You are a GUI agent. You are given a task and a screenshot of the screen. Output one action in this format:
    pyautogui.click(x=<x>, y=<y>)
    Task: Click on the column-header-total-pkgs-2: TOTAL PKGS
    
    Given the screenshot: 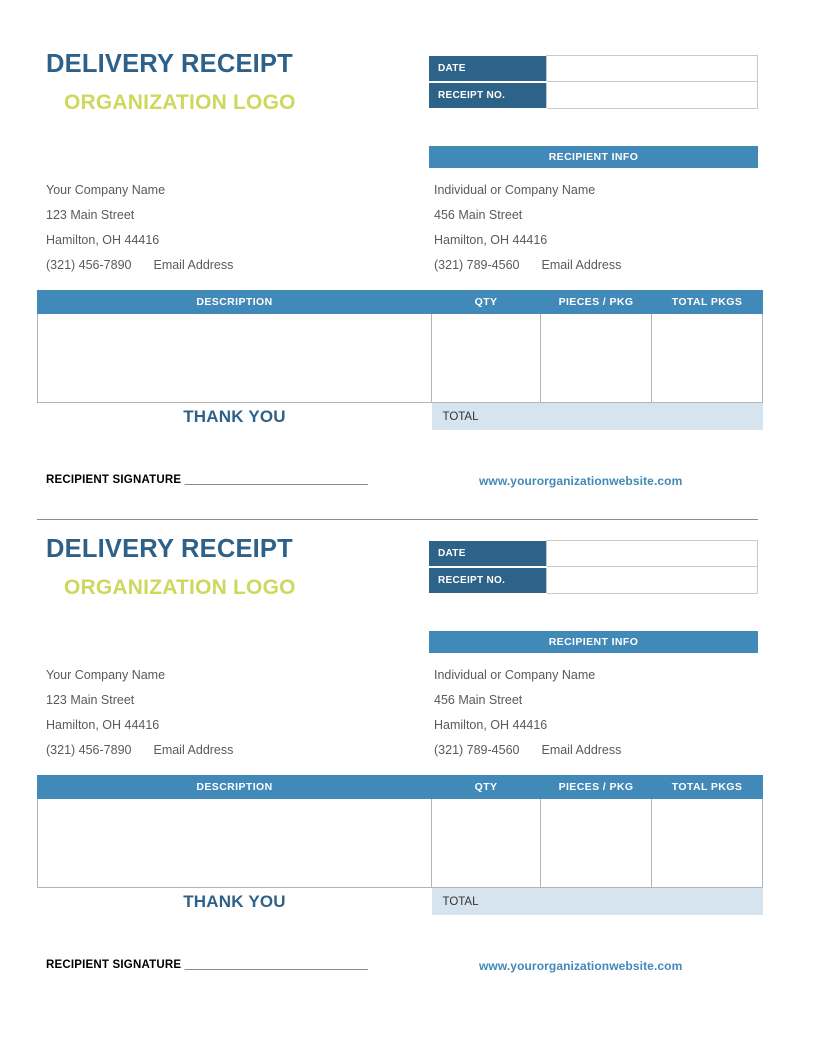 What is the action you would take?
    pyautogui.click(x=707, y=787)
    